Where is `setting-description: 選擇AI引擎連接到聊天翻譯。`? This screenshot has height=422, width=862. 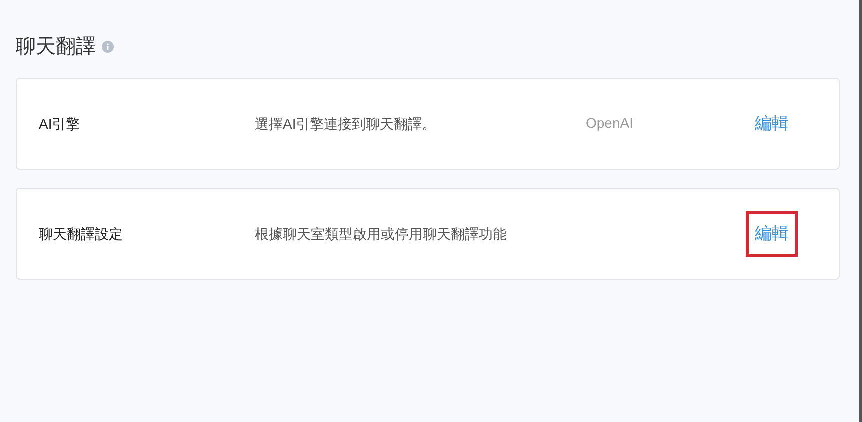 setting-description: 選擇AI引擎連接到聊天翻譯。 is located at coordinates (346, 124).